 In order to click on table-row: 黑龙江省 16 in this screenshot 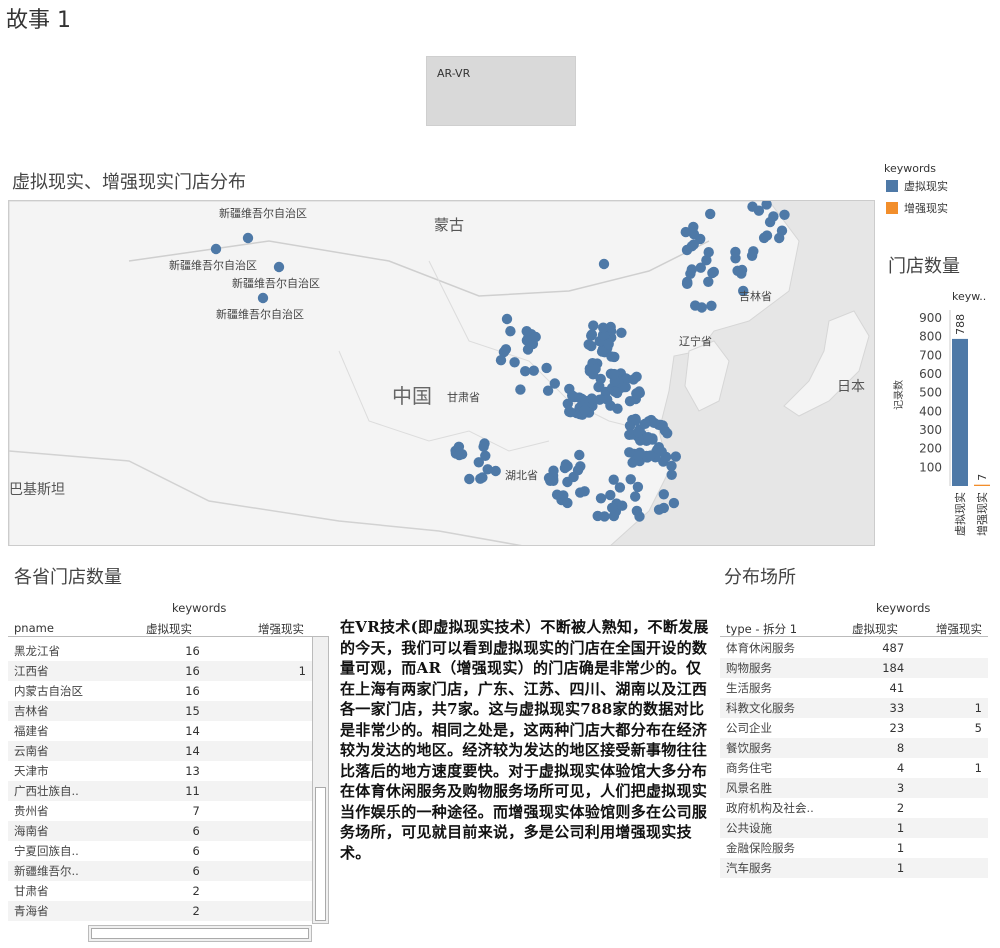, I will do `click(160, 651)`.